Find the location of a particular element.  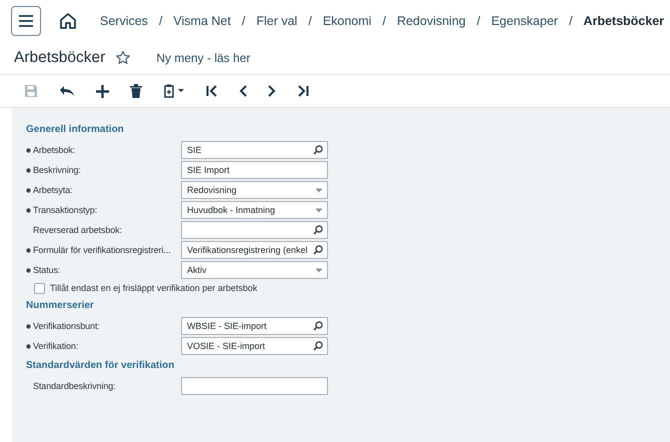

section-heading: Standardvärden för verifikation is located at coordinates (101, 365).